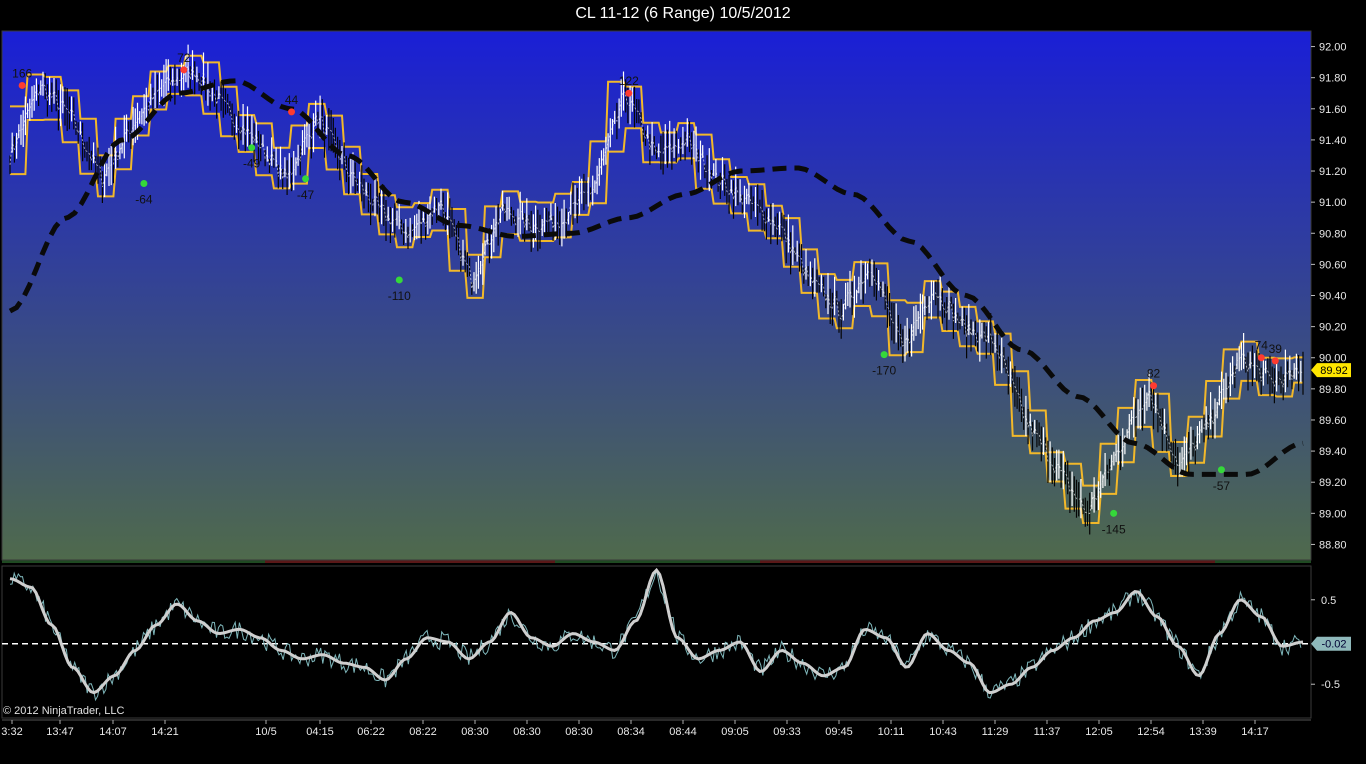 This screenshot has height=764, width=1366. What do you see at coordinates (320, 732) in the screenshot?
I see `x-tick-label: 04:15` at bounding box center [320, 732].